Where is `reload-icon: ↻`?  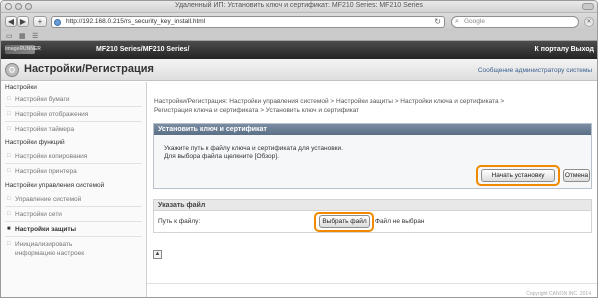
reload-icon: ↻ is located at coordinates (437, 22).